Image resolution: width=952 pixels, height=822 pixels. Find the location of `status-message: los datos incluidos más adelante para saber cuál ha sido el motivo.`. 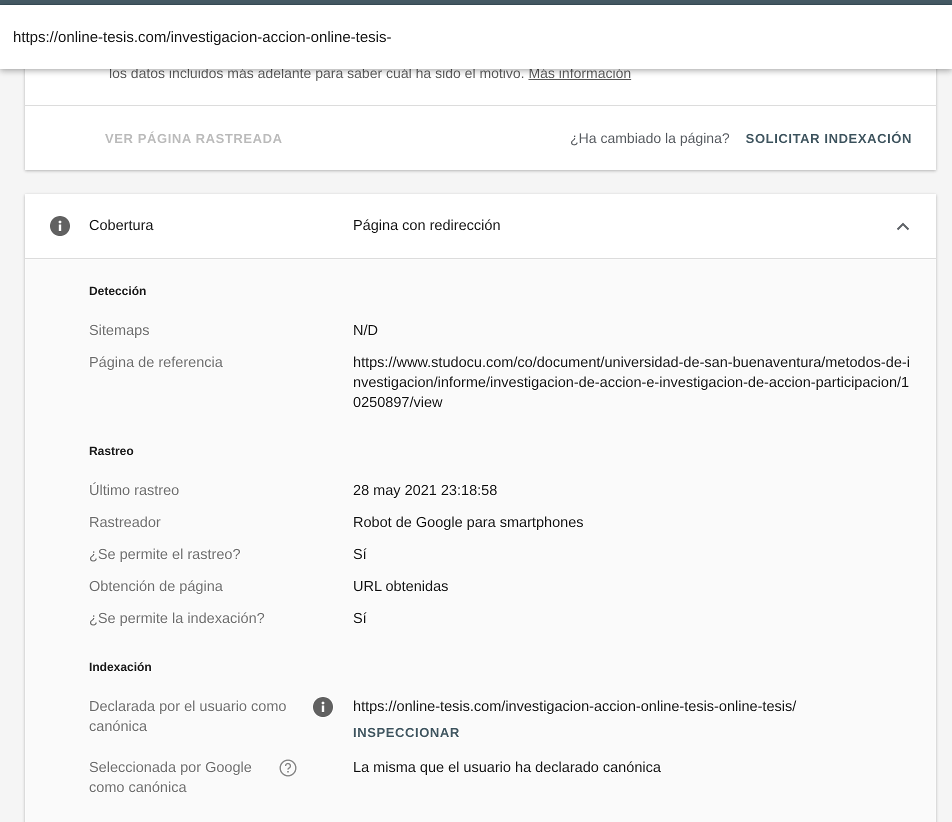

status-message: los datos incluidos más adelante para saber cuál ha sido el motivo. is located at coordinates (317, 73).